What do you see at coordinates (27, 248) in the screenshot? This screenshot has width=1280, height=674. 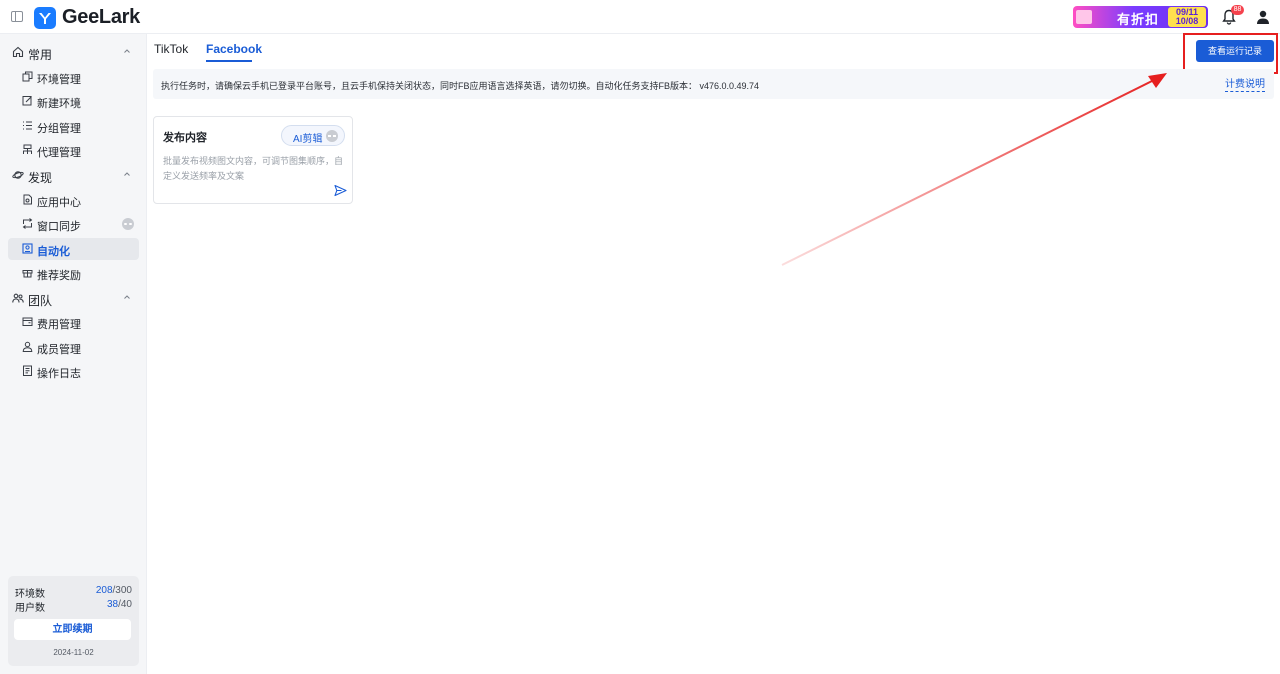 I see `automation-icon` at bounding box center [27, 248].